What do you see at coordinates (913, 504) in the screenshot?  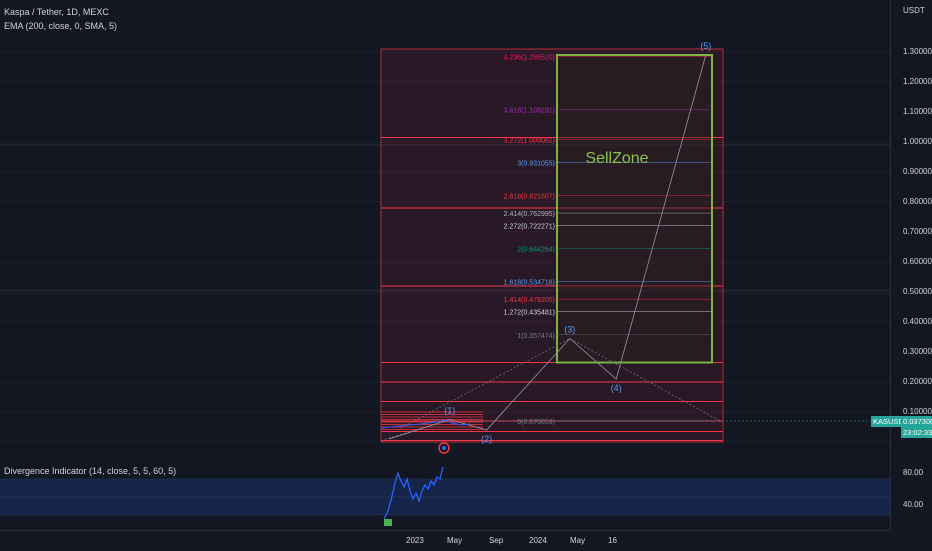 I see `osc-tick: 40.00` at bounding box center [913, 504].